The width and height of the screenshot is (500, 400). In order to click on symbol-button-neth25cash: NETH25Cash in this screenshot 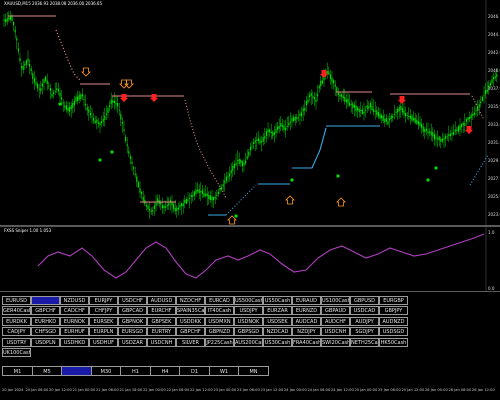, I will do `click(364, 342)`.